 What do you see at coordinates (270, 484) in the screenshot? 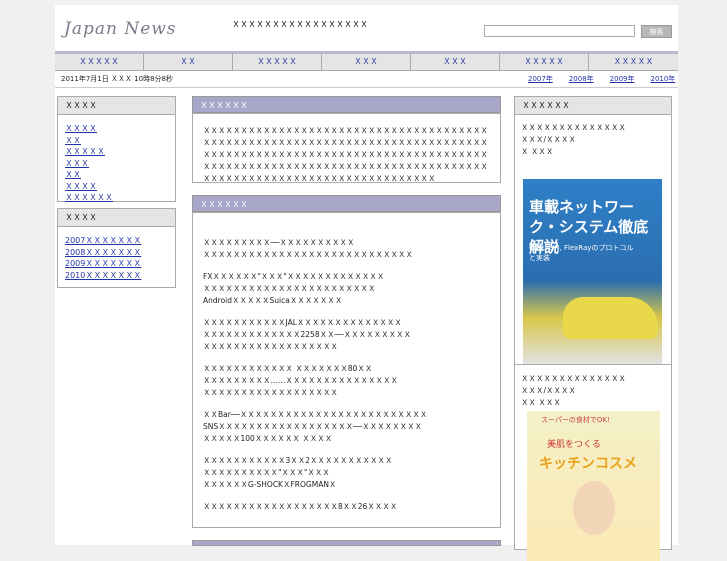
I see `news-line: ＸＸＸＸＸＸG-SHOCKＸFROGMANＸ` at bounding box center [270, 484].